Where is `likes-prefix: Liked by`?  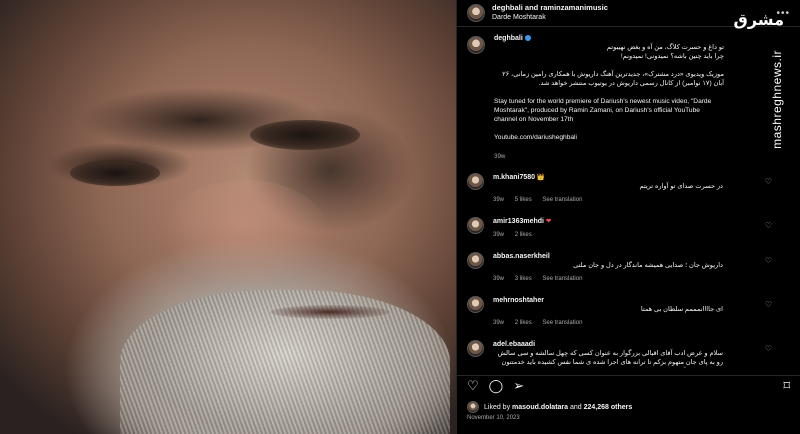 likes-prefix: Liked by is located at coordinates (497, 407).